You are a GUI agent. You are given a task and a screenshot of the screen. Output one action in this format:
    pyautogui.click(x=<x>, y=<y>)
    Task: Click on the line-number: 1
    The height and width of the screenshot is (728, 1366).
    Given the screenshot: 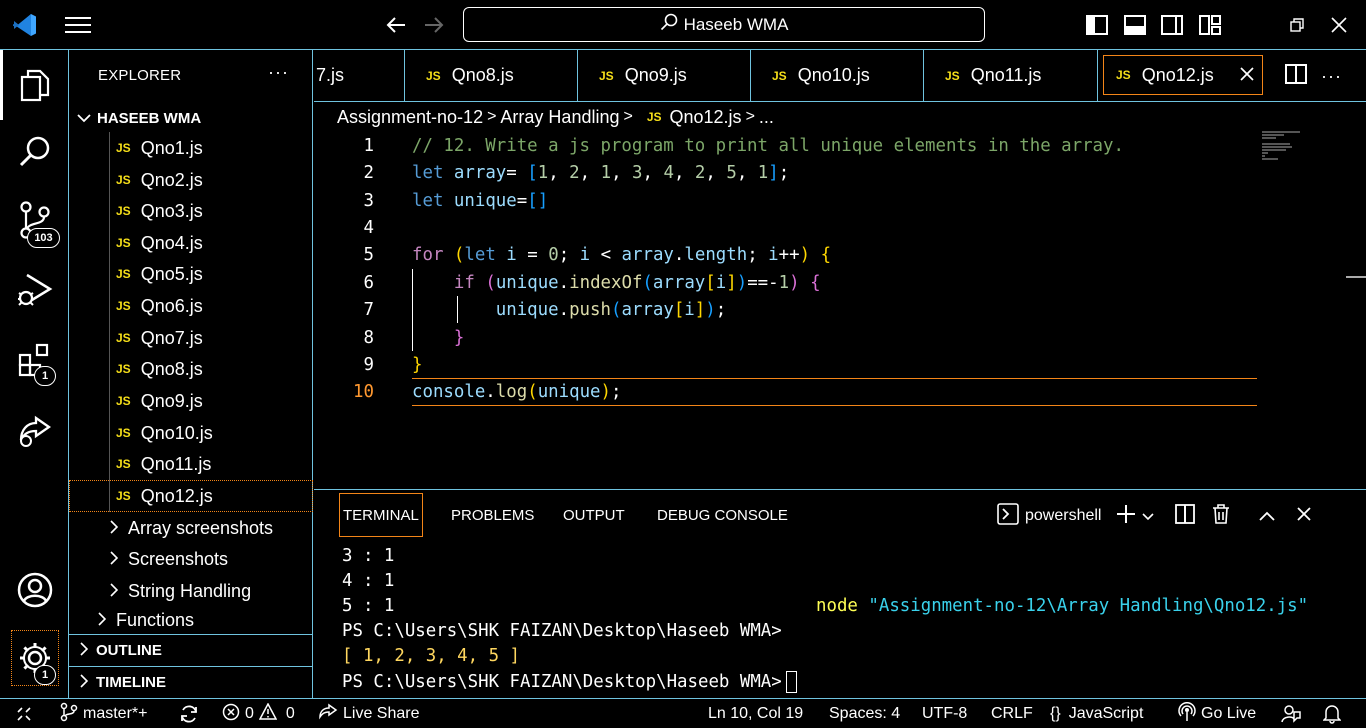 What is the action you would take?
    pyautogui.click(x=368, y=145)
    